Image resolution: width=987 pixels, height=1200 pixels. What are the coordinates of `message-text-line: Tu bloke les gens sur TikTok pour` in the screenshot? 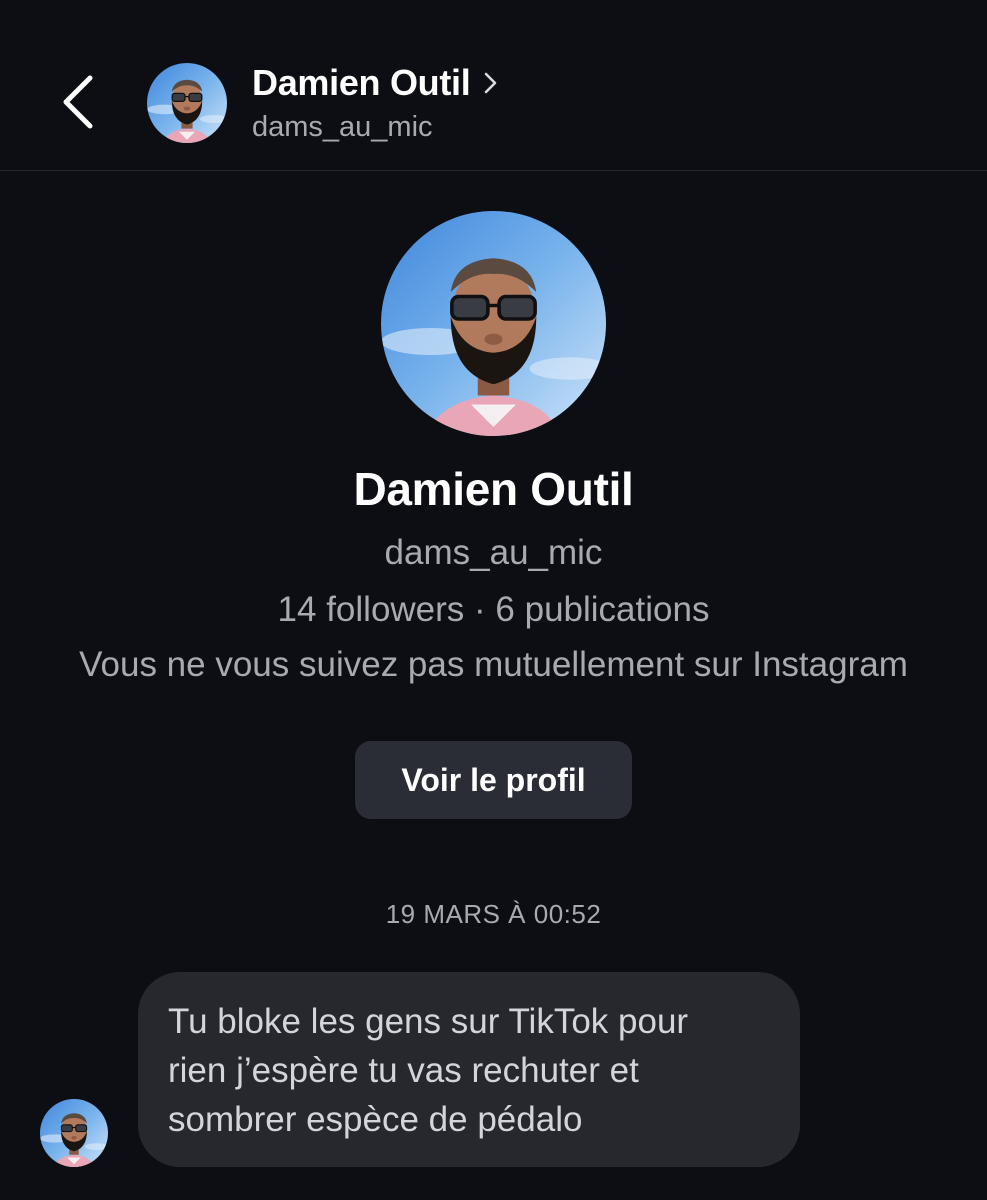 It's located at (428, 1021).